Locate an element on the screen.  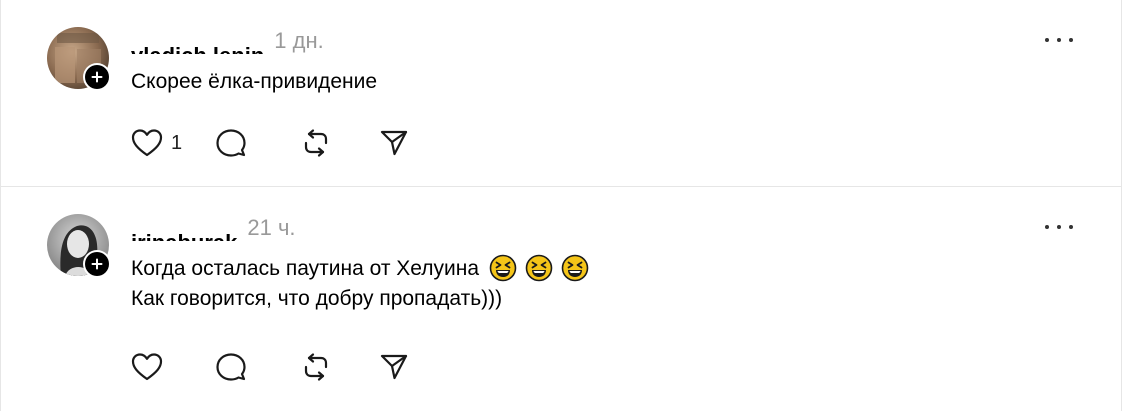
comment-text-line: Как говорится, что добру пропадать))) is located at coordinates (317, 298).